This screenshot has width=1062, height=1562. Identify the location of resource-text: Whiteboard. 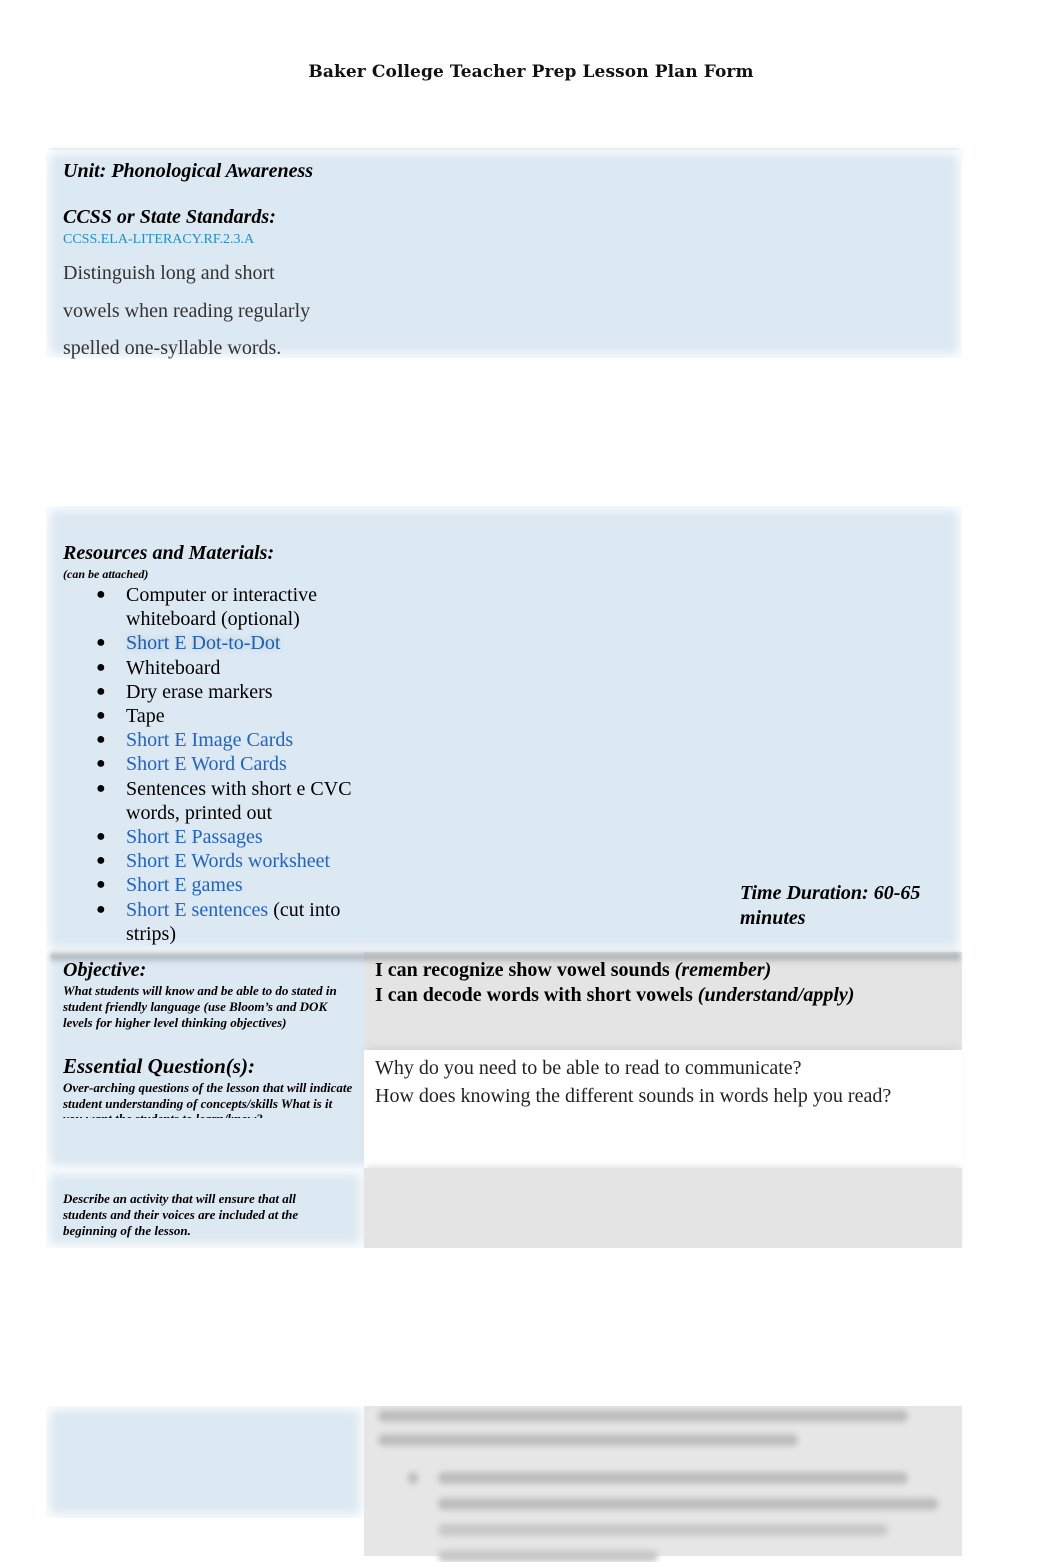
(173, 667).